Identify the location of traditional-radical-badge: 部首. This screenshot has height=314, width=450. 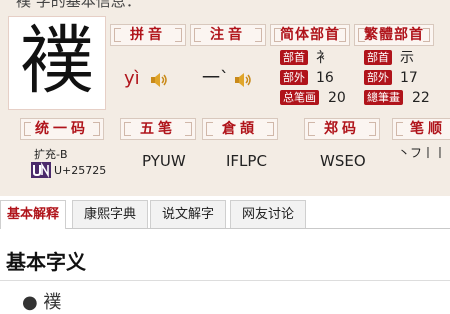
(378, 57).